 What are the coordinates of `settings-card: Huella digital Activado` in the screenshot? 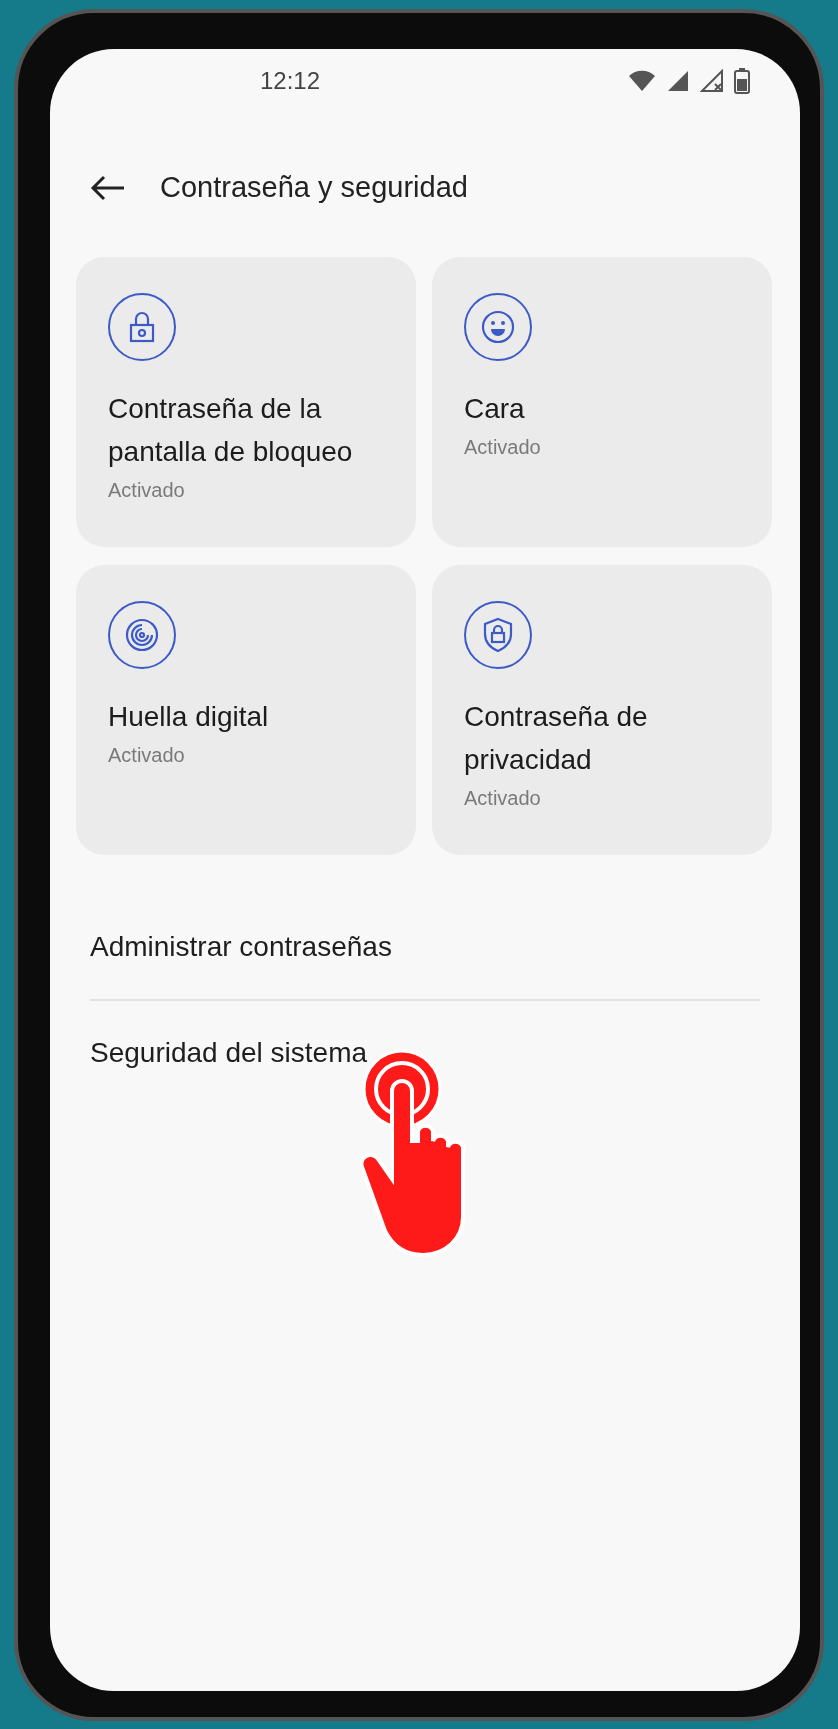 It's located at (246, 709).